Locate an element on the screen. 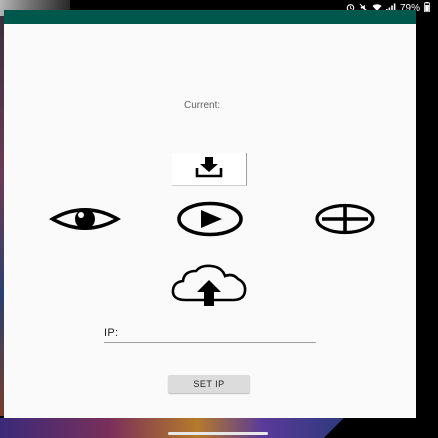  download-button is located at coordinates (209, 169).